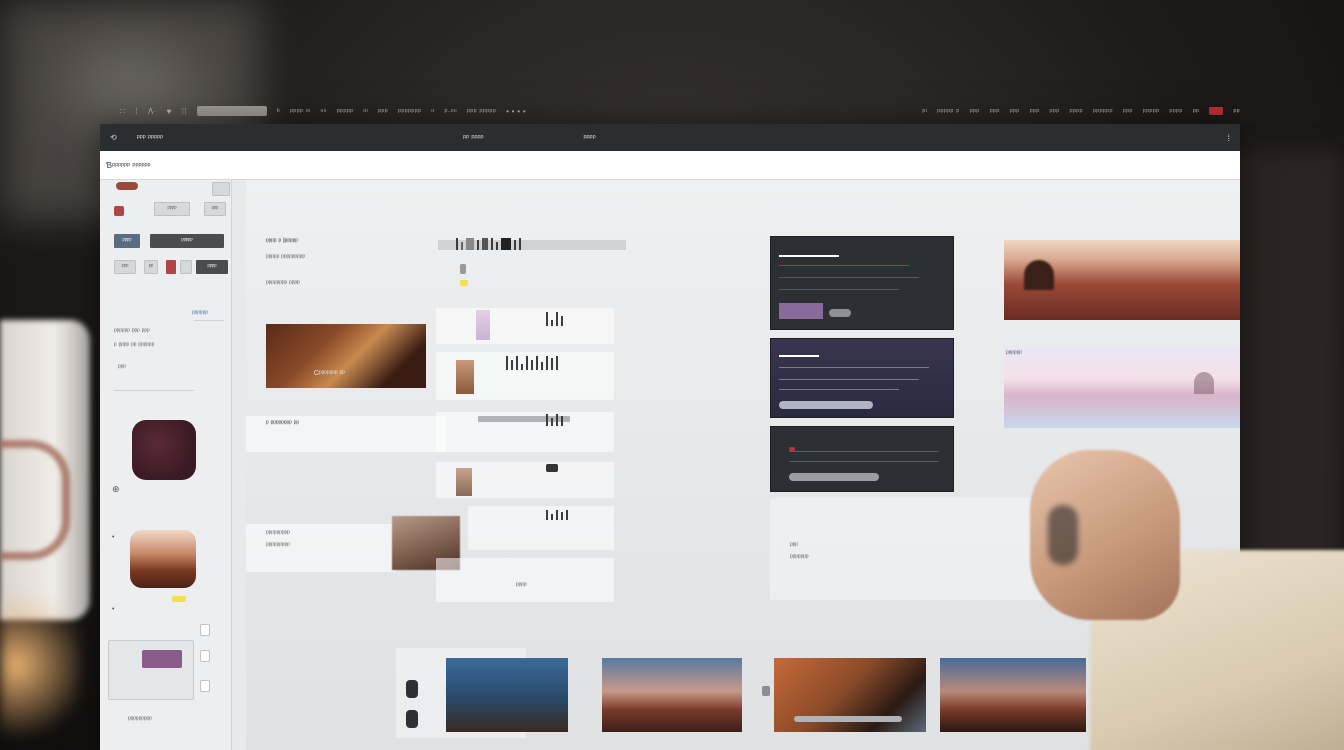 The width and height of the screenshot is (1344, 750). I want to click on drag-handle-icon, so click(766, 691).